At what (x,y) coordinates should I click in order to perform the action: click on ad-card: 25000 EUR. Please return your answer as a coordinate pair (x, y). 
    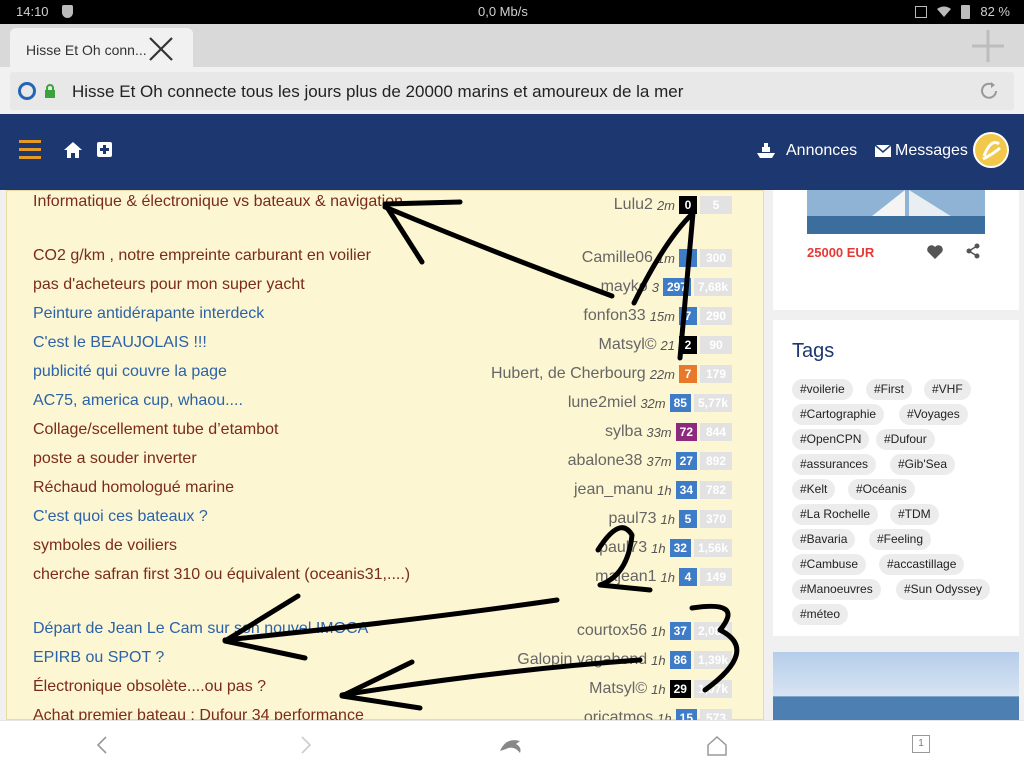
    Looking at the image, I should click on (896, 250).